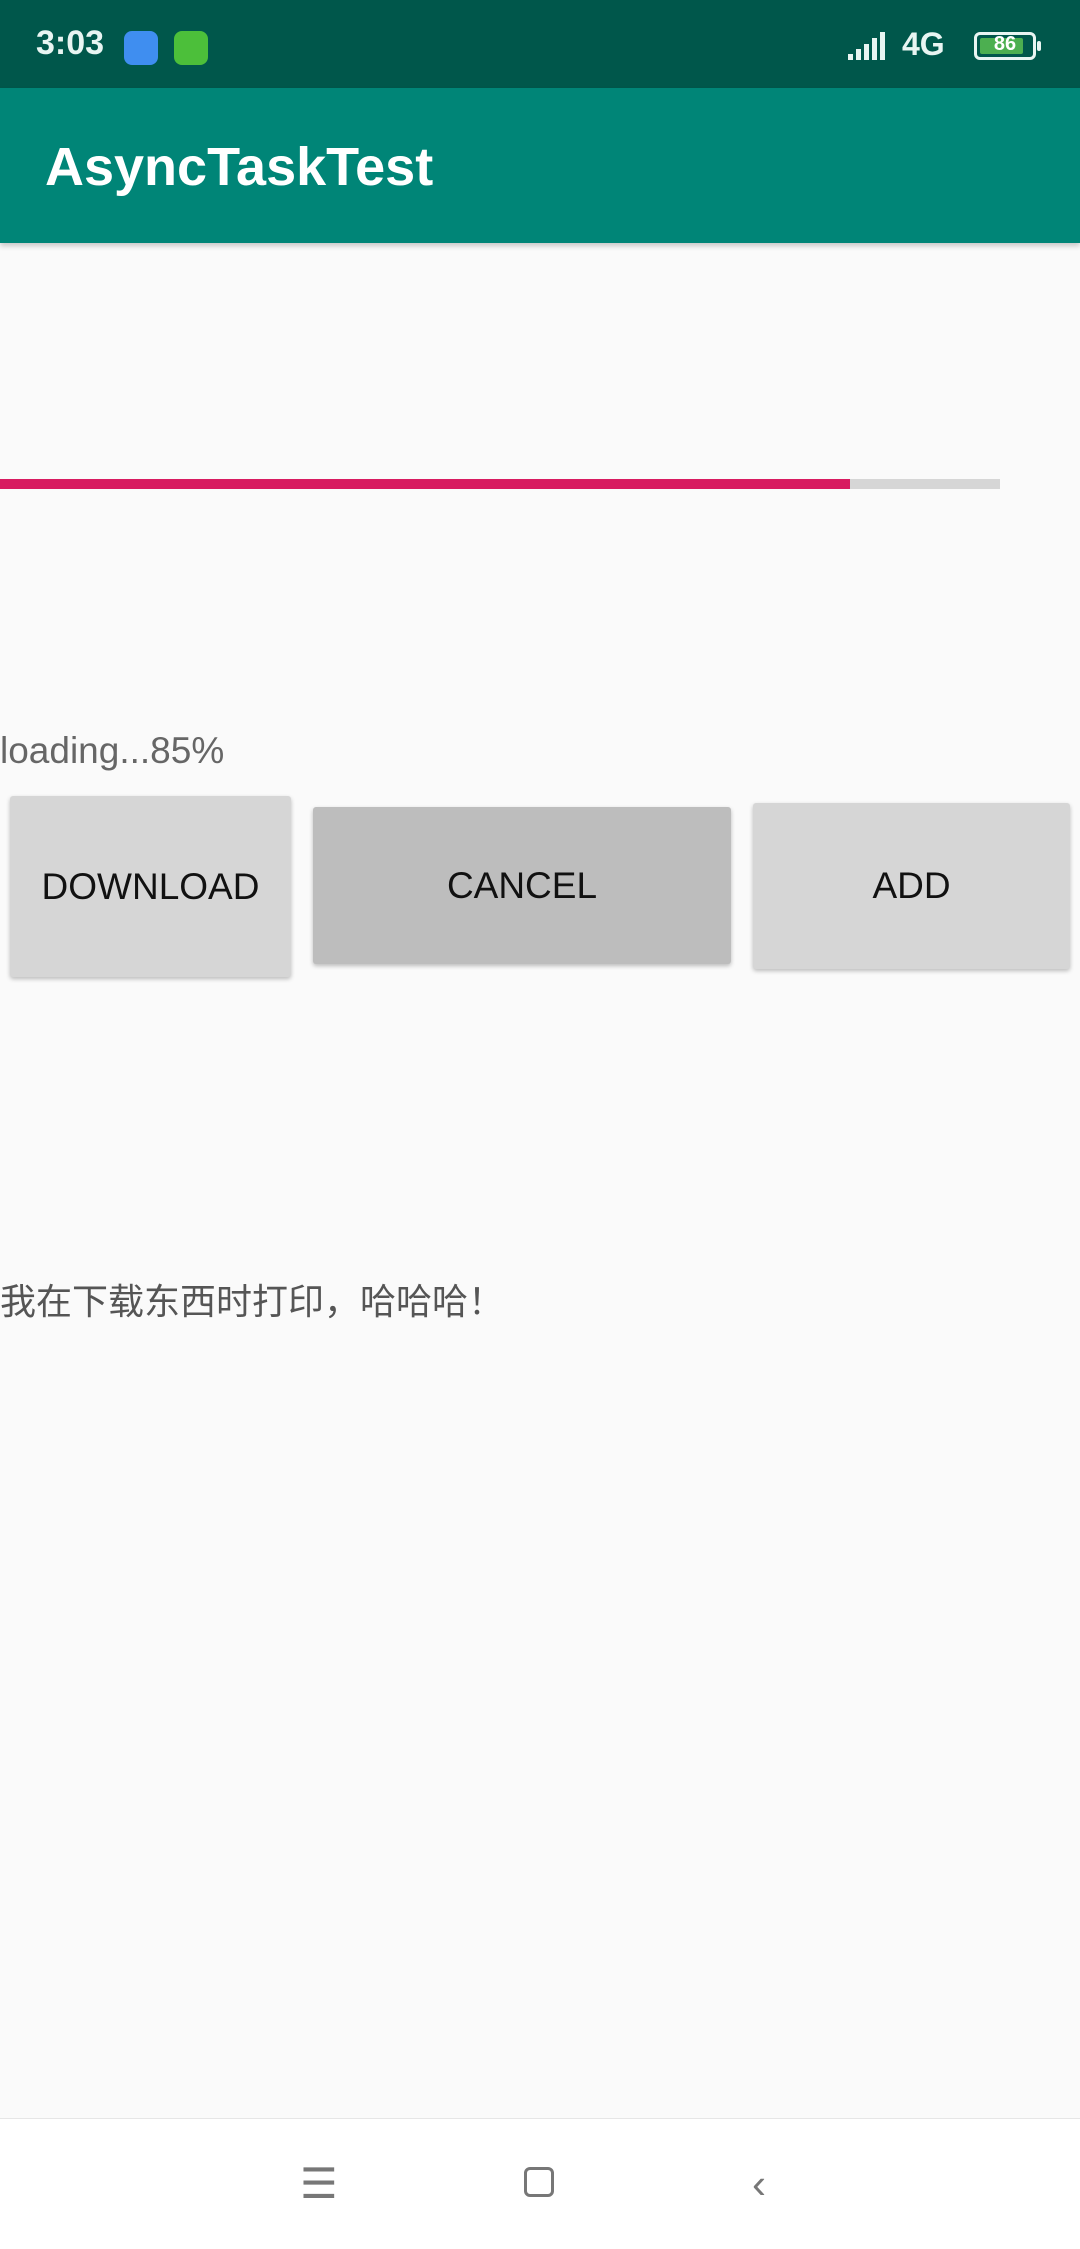 The height and width of the screenshot is (2249, 1080). I want to click on progress-fill, so click(425, 484).